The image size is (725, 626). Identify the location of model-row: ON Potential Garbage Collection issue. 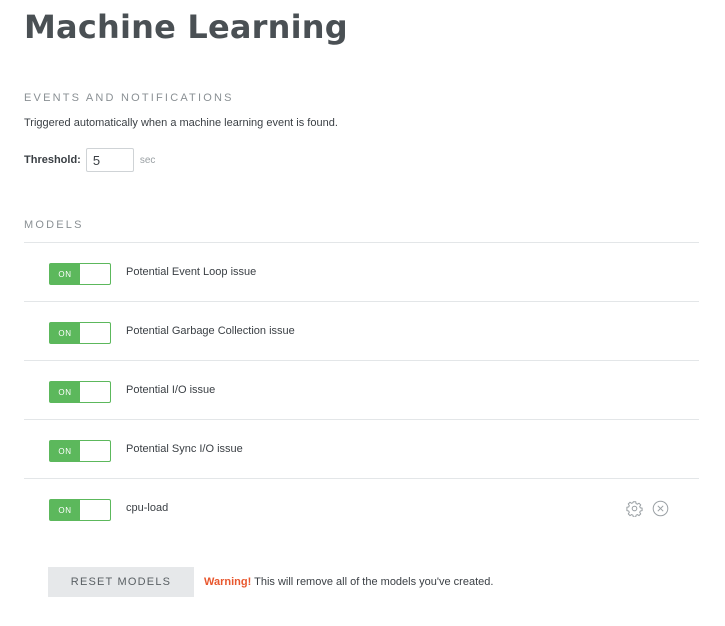
(361, 330).